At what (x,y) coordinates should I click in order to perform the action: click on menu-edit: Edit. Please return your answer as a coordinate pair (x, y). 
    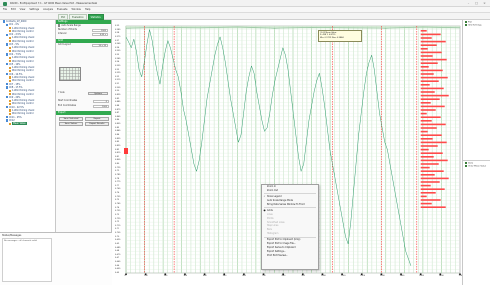
    Looking at the image, I should click on (13, 9).